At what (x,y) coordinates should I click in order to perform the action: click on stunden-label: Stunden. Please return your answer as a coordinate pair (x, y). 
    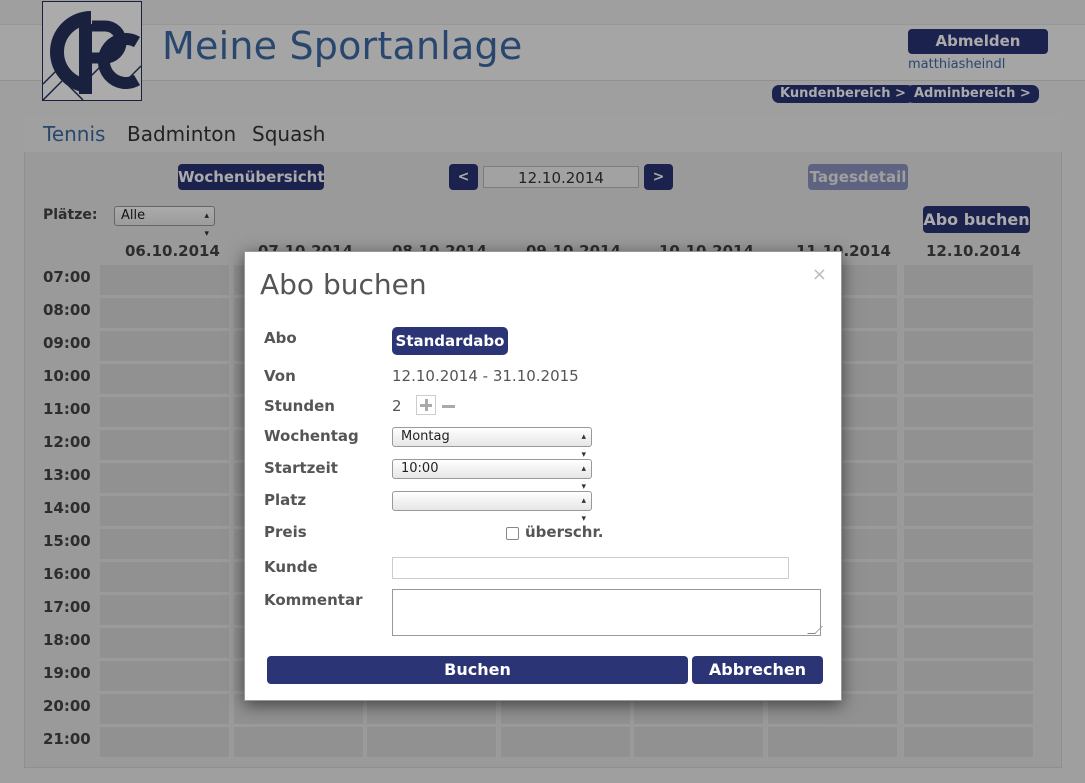
    Looking at the image, I should click on (299, 406).